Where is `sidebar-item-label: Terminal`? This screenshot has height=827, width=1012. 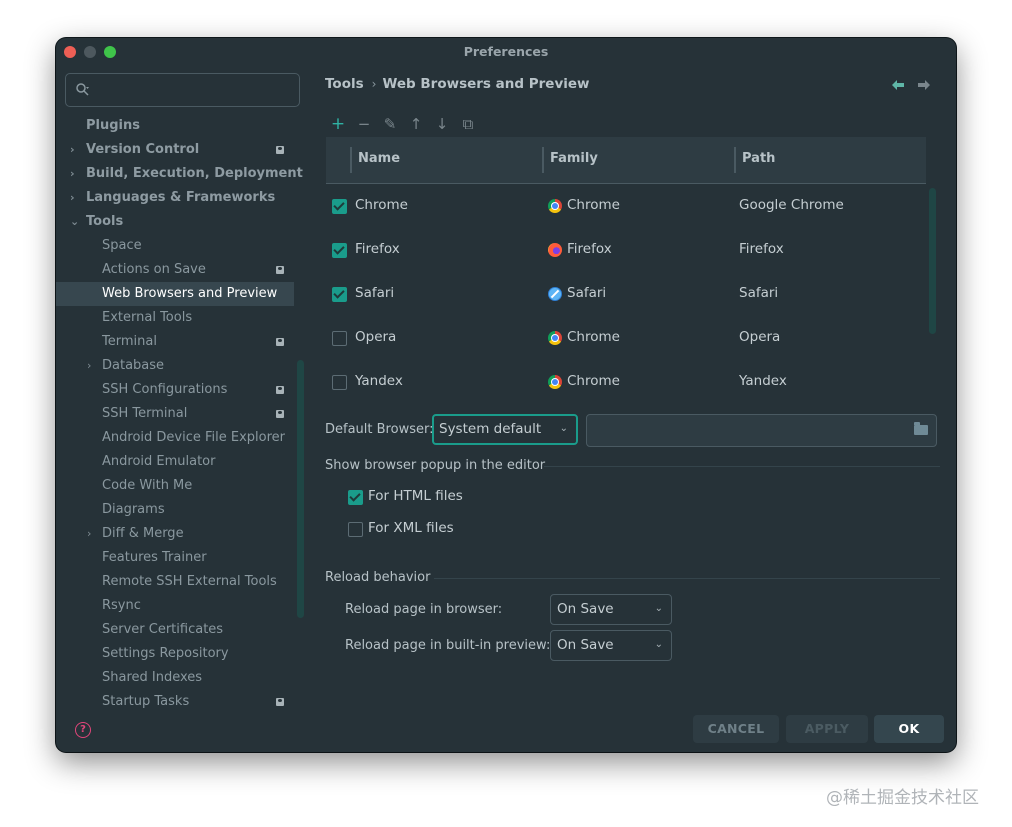 sidebar-item-label: Terminal is located at coordinates (129, 341).